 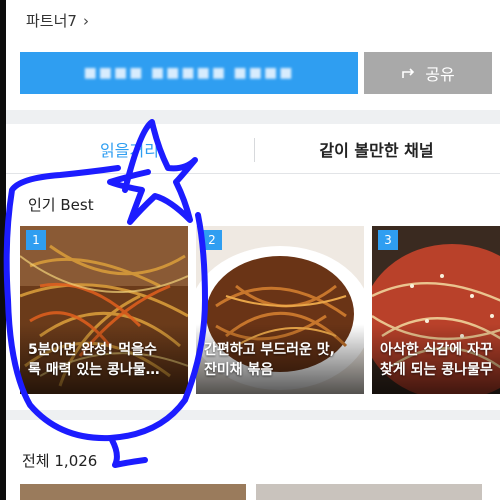 What do you see at coordinates (408, 73) in the screenshot?
I see `share-icon` at bounding box center [408, 73].